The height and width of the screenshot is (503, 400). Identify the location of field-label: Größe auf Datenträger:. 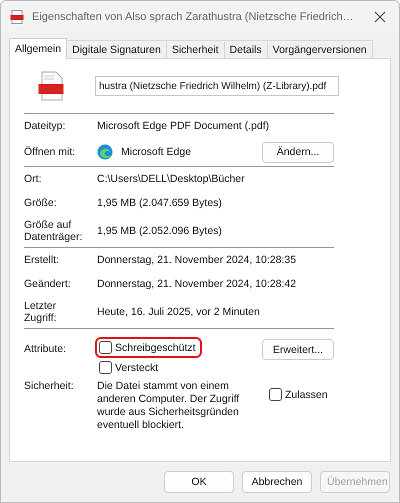
(54, 231).